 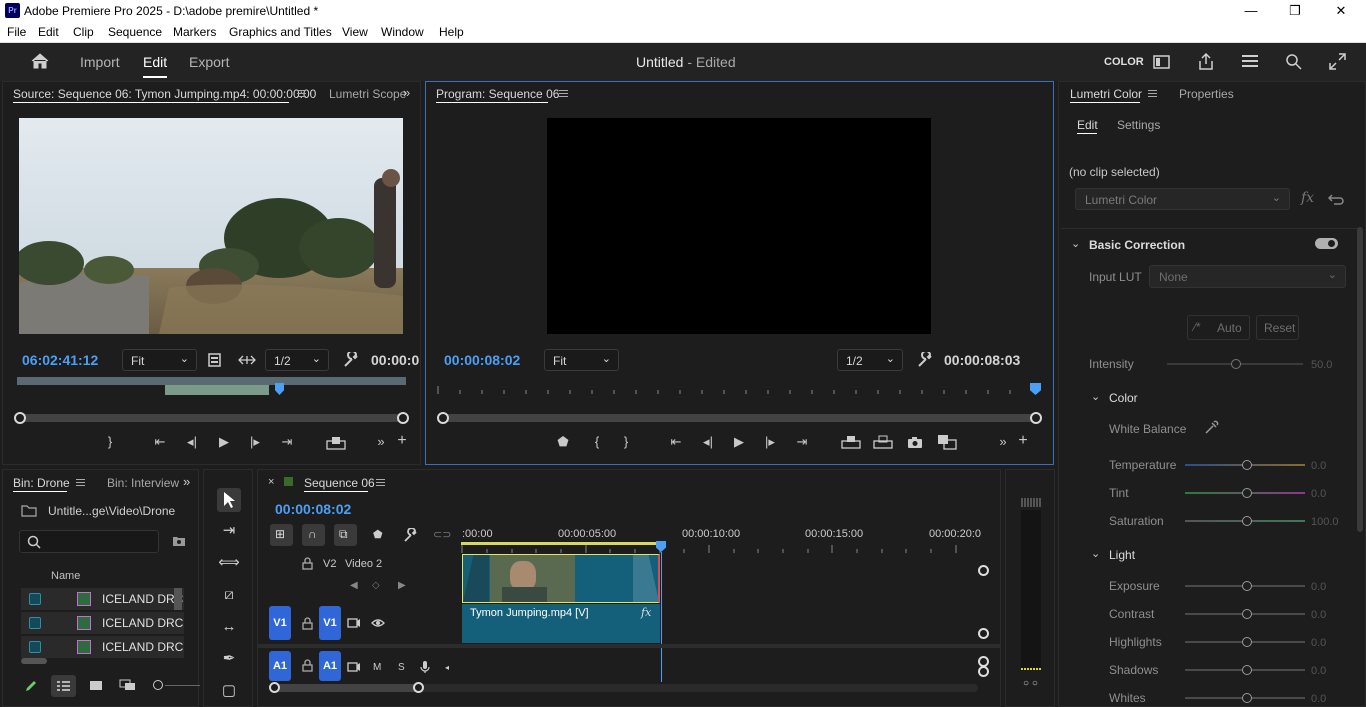 I want to click on source-playhead, so click(x=279, y=389).